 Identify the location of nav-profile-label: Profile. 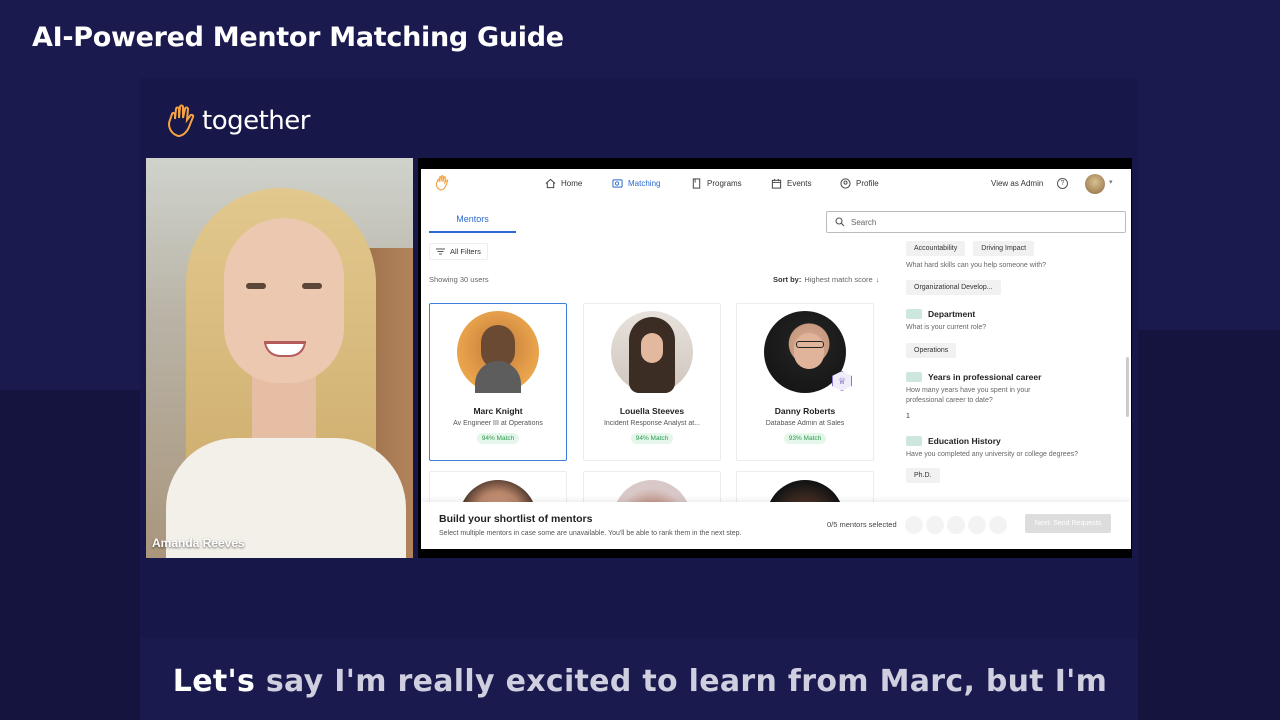
(867, 183).